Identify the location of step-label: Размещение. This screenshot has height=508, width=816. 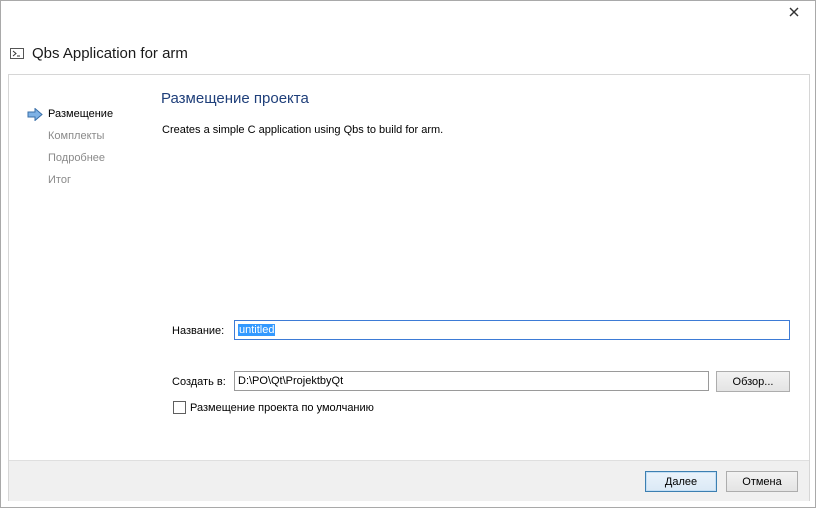
(81, 114).